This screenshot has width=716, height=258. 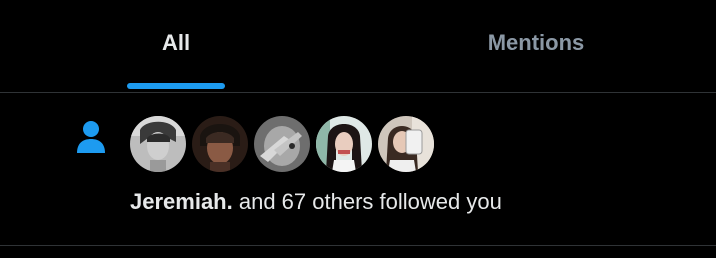 What do you see at coordinates (181, 201) in the screenshot?
I see `user-name-link: Jeremiah.` at bounding box center [181, 201].